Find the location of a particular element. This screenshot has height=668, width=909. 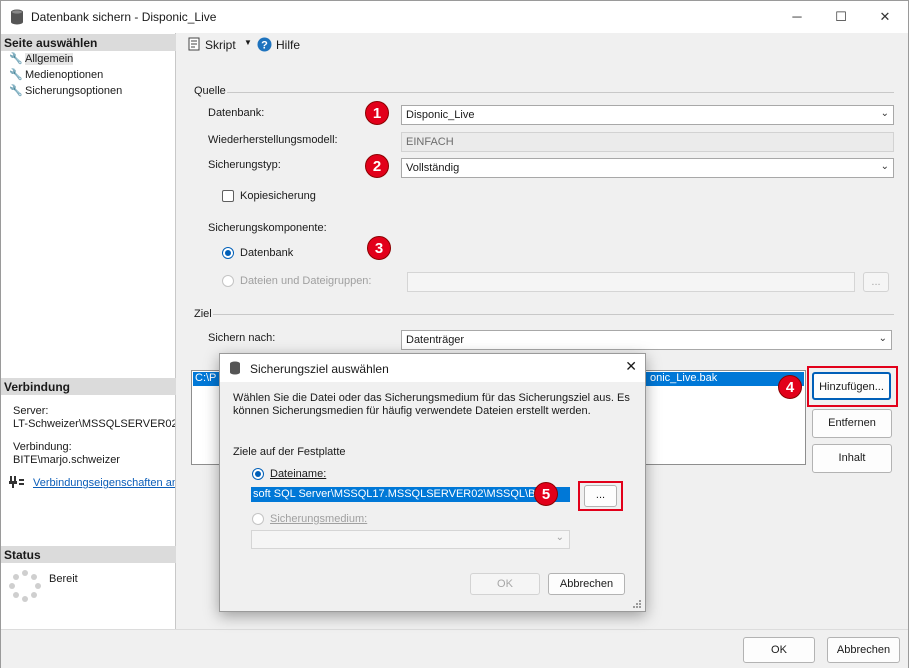

title-bar: Datenbank sichern - Disponic_Live ─ ☐ ✕ is located at coordinates (454, 17).